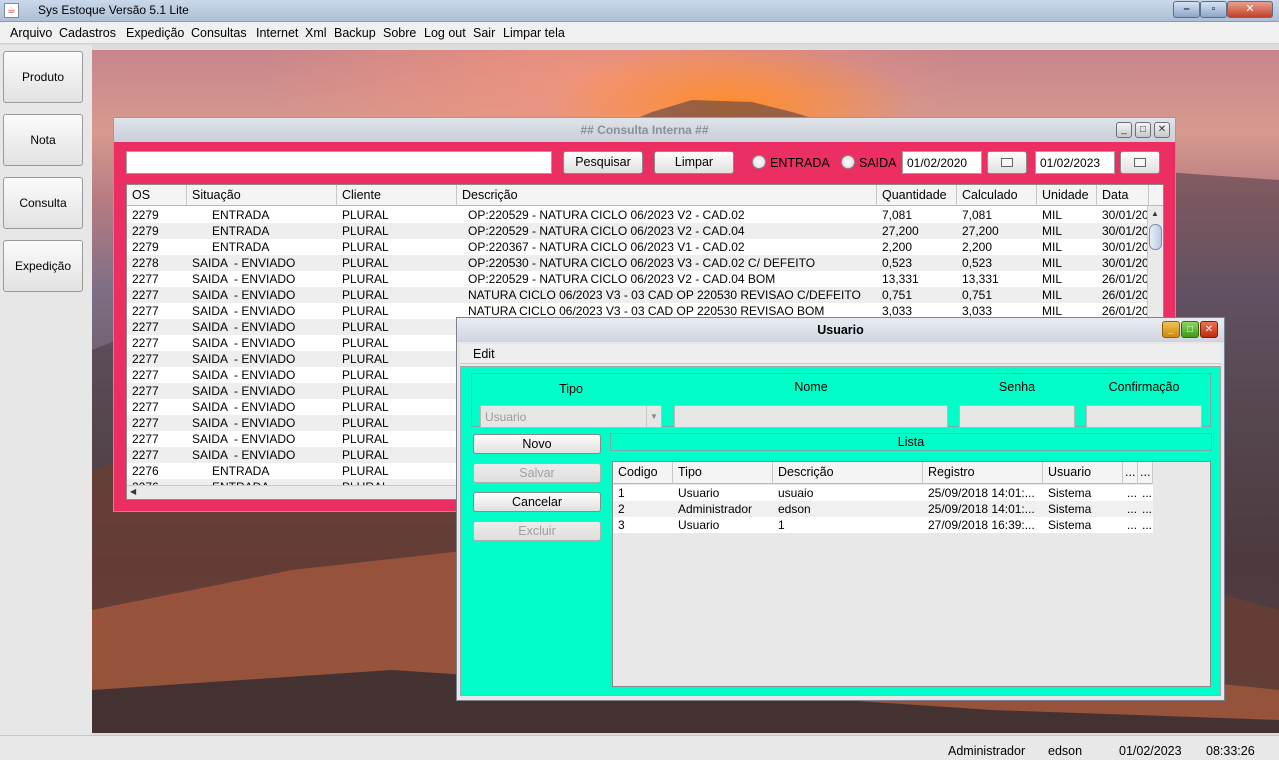 The image size is (1279, 760). I want to click on entrada-radio, so click(759, 162).